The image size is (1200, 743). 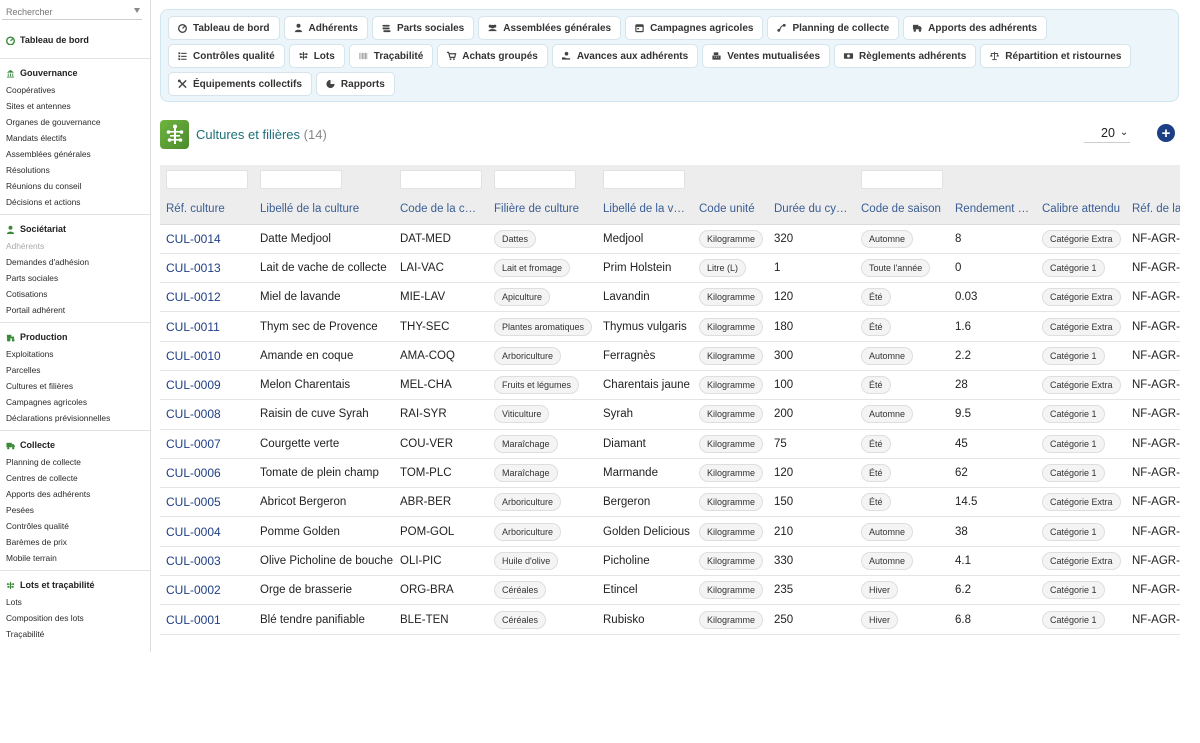 I want to click on table-cell: CUL-0005, so click(x=207, y=502).